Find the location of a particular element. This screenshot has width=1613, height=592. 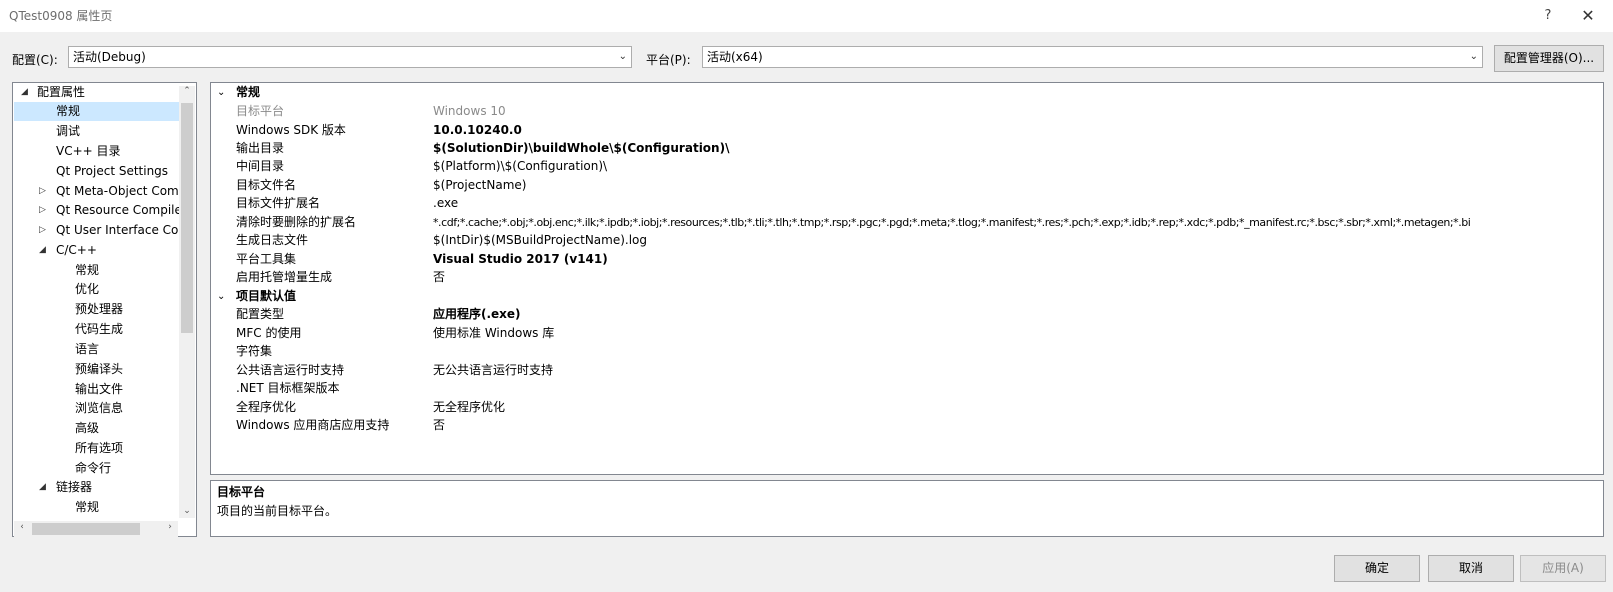

tree-item-label: C/C++ is located at coordinates (76, 250).